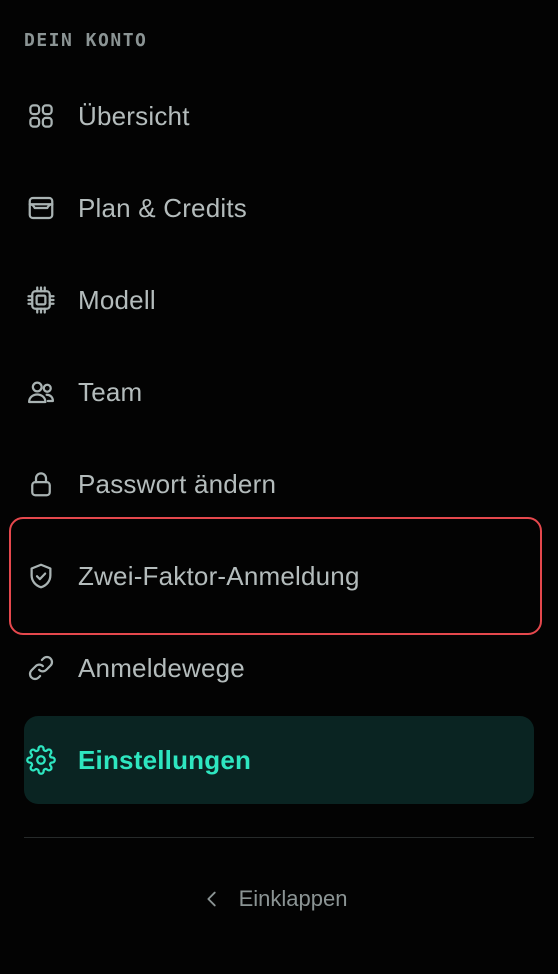 The height and width of the screenshot is (974, 558). Describe the element at coordinates (279, 116) in the screenshot. I see `sidebar-item-uebersicht: Übersicht` at that location.